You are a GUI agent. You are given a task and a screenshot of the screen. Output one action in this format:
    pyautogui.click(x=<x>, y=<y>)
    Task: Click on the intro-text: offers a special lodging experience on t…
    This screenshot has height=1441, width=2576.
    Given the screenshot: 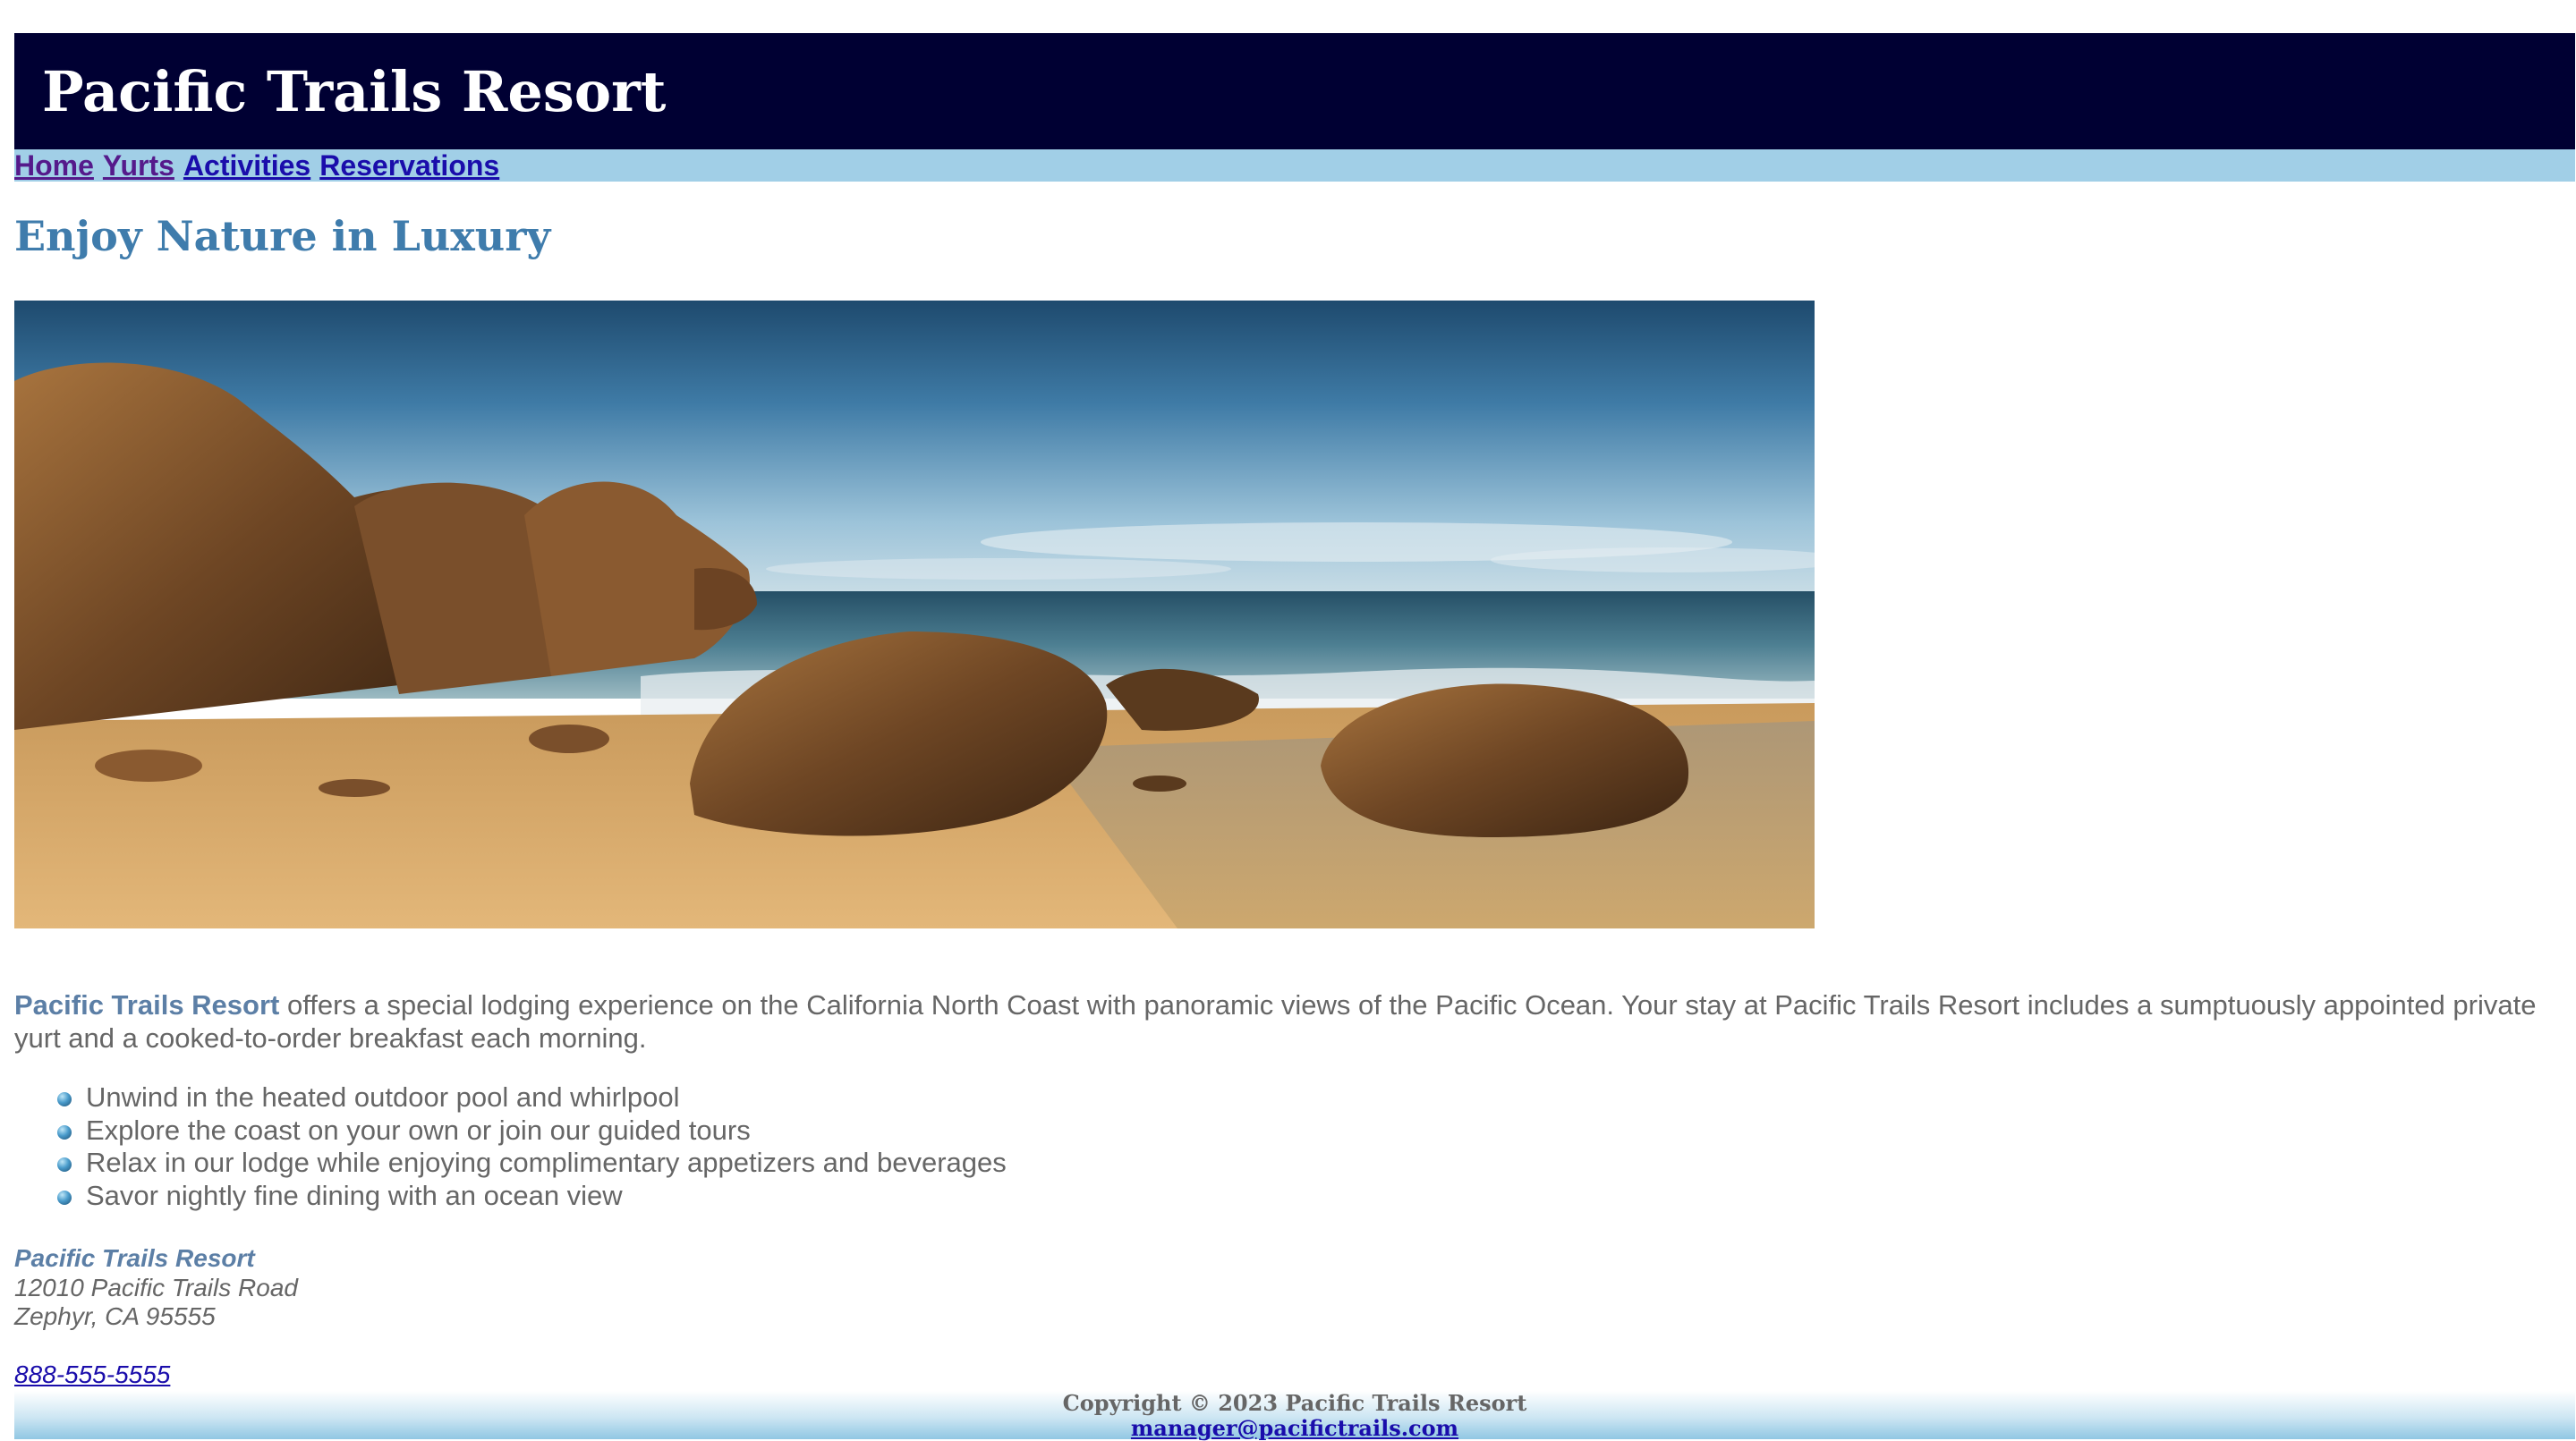 What is the action you would take?
    pyautogui.click(x=1275, y=1021)
    